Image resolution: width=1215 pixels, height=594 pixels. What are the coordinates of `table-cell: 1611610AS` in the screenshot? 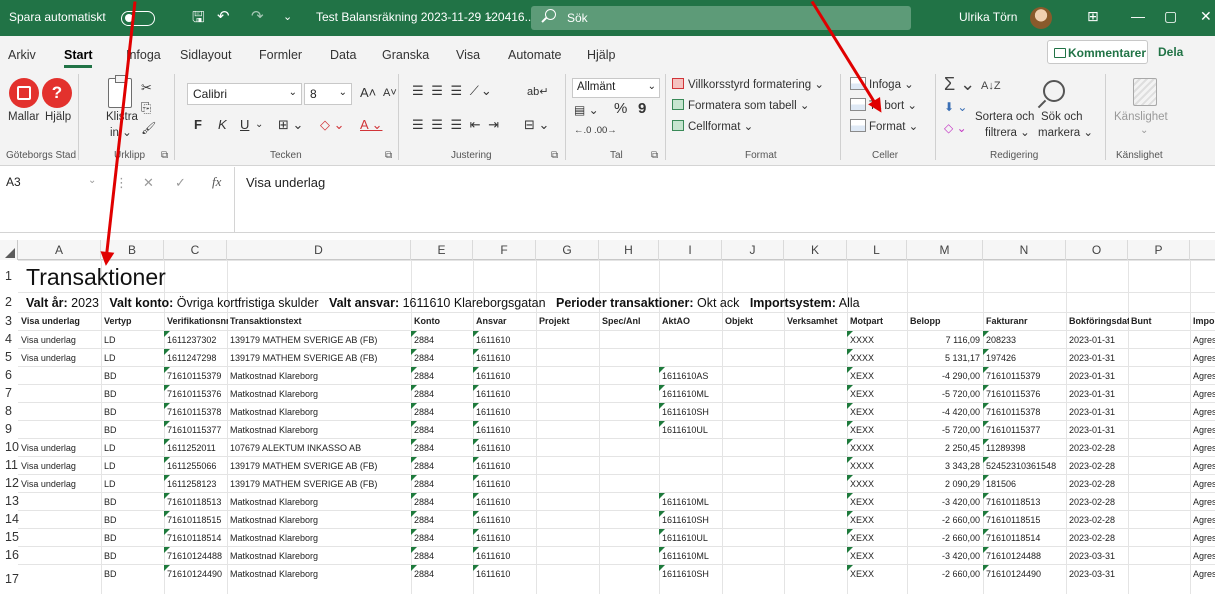 It's located at (683, 374).